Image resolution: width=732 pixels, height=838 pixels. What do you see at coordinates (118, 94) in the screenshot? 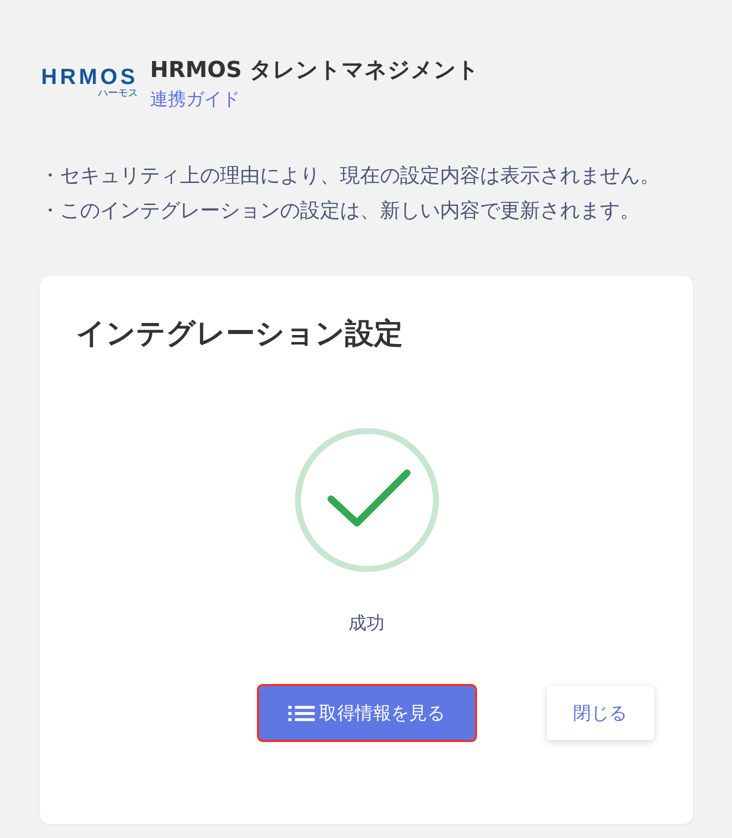
I see `logo-kana: ハーモス` at bounding box center [118, 94].